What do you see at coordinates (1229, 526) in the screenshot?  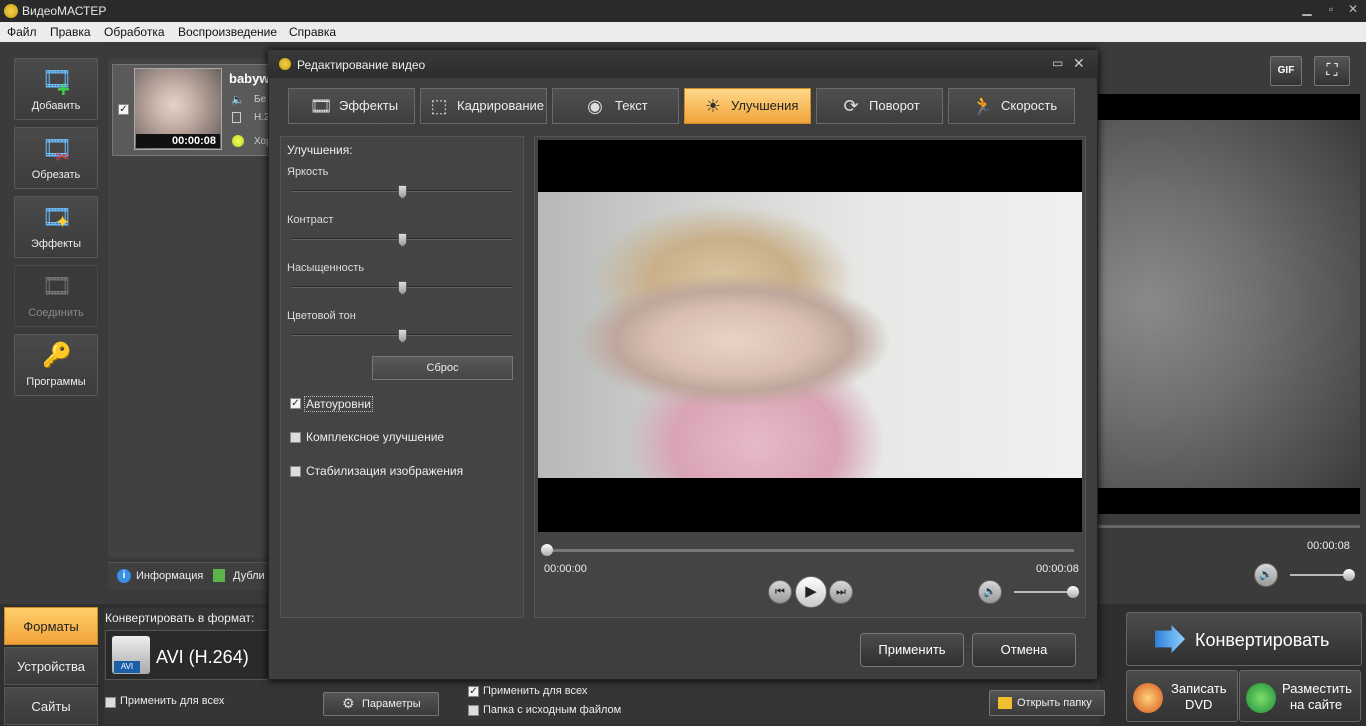 I see `preview-seekbar` at bounding box center [1229, 526].